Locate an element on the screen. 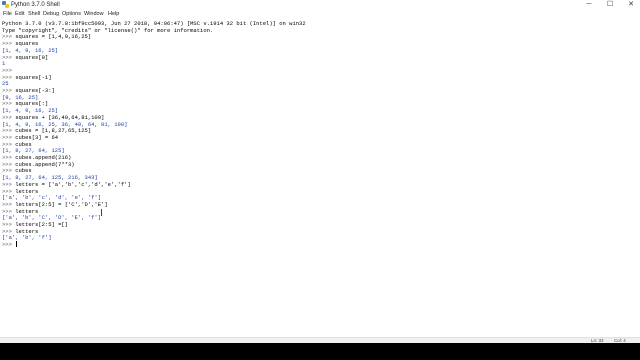 This screenshot has width=640, height=360. shell-prompt: >>> is located at coordinates (9, 245).